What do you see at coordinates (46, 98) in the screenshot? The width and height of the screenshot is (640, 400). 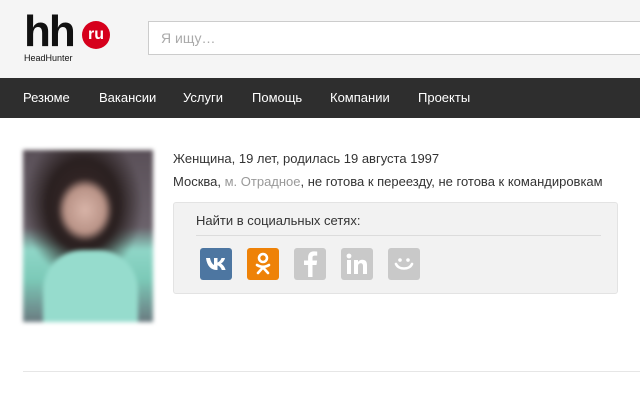 I see `nav-item-resume: Резюме` at bounding box center [46, 98].